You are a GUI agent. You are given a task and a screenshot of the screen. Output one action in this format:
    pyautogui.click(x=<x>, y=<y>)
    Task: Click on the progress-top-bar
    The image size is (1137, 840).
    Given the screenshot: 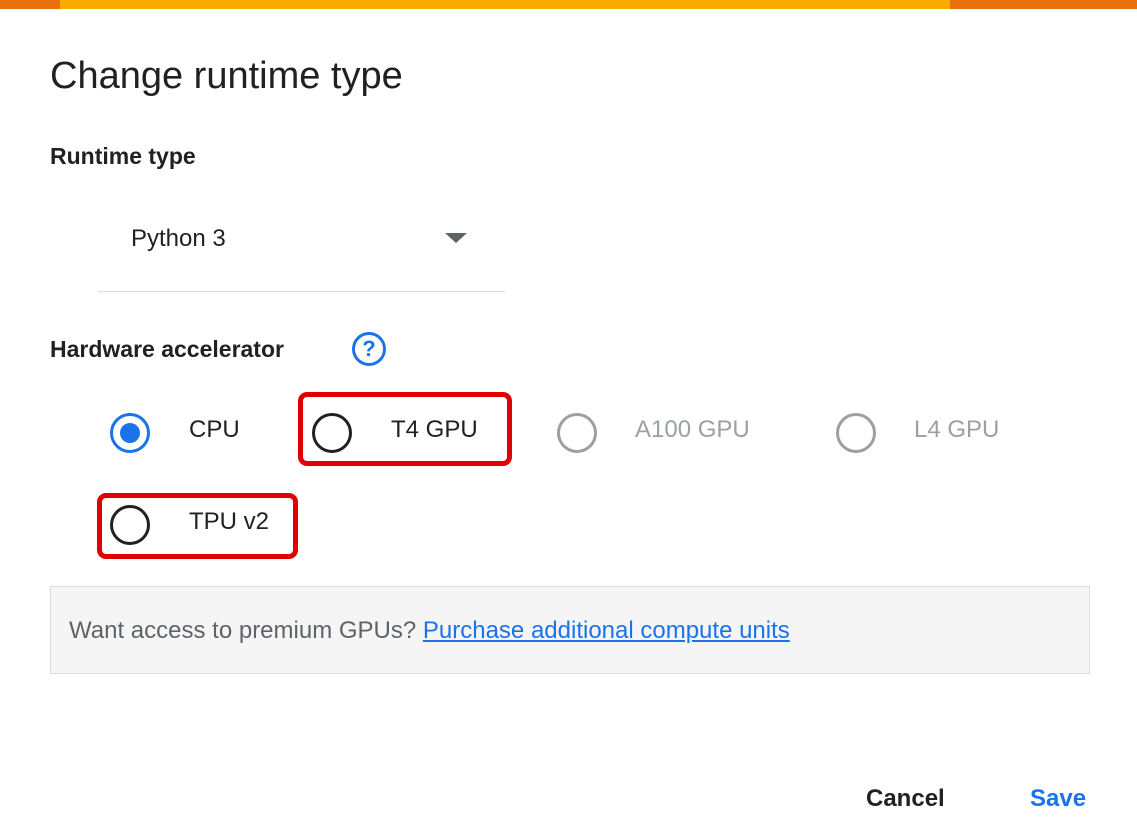 What is the action you would take?
    pyautogui.click(x=568, y=4)
    